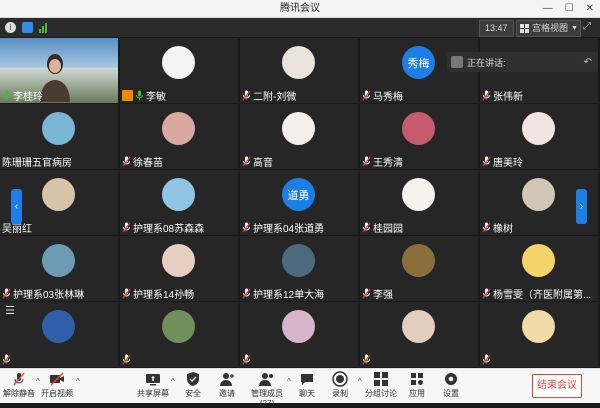 Image resolution: width=600 pixels, height=408 pixels. I want to click on speaker-thumbnail, so click(457, 62).